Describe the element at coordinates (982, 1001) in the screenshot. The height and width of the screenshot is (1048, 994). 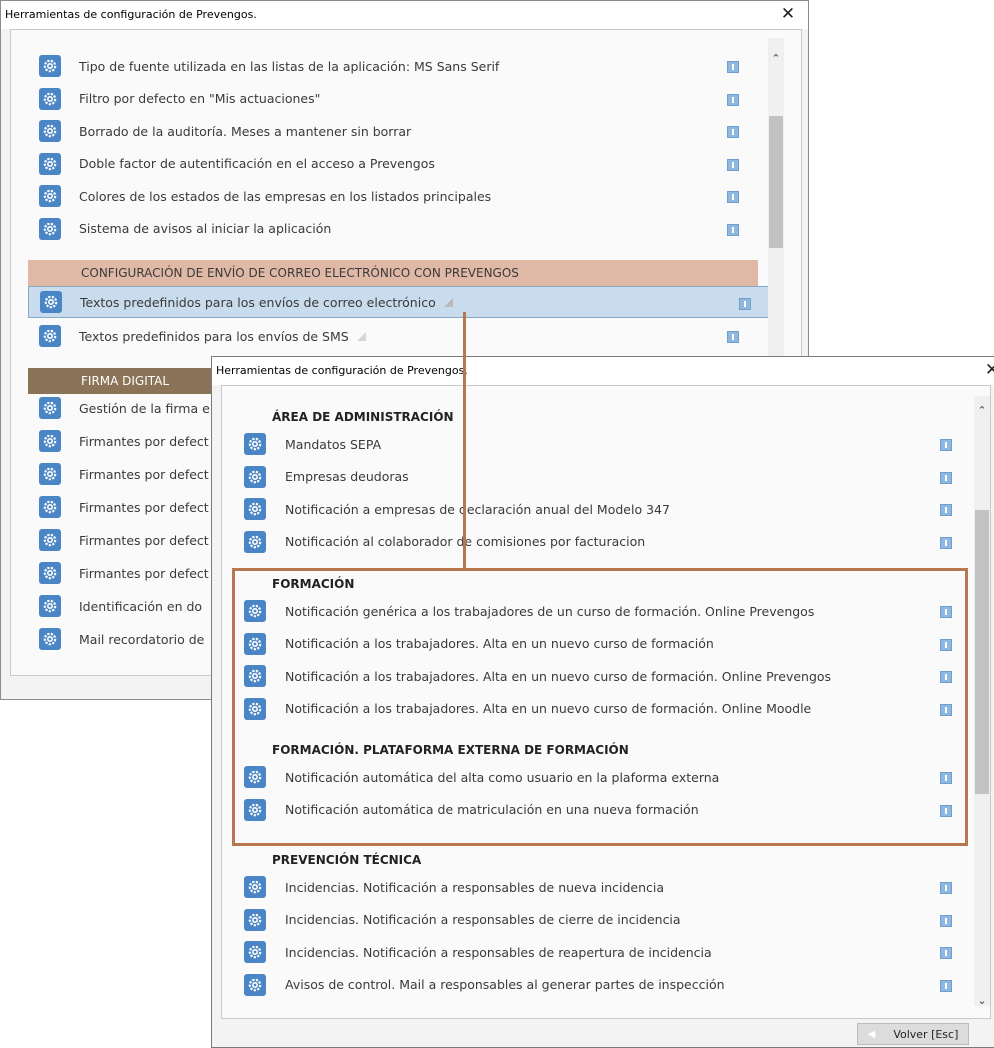
I see `front-scroll-down-icon: ⌄` at that location.